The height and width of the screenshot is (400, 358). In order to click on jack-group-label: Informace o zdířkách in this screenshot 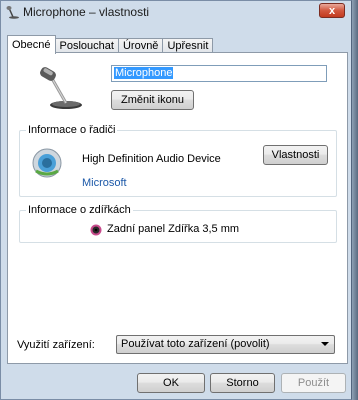, I will do `click(79, 210)`.